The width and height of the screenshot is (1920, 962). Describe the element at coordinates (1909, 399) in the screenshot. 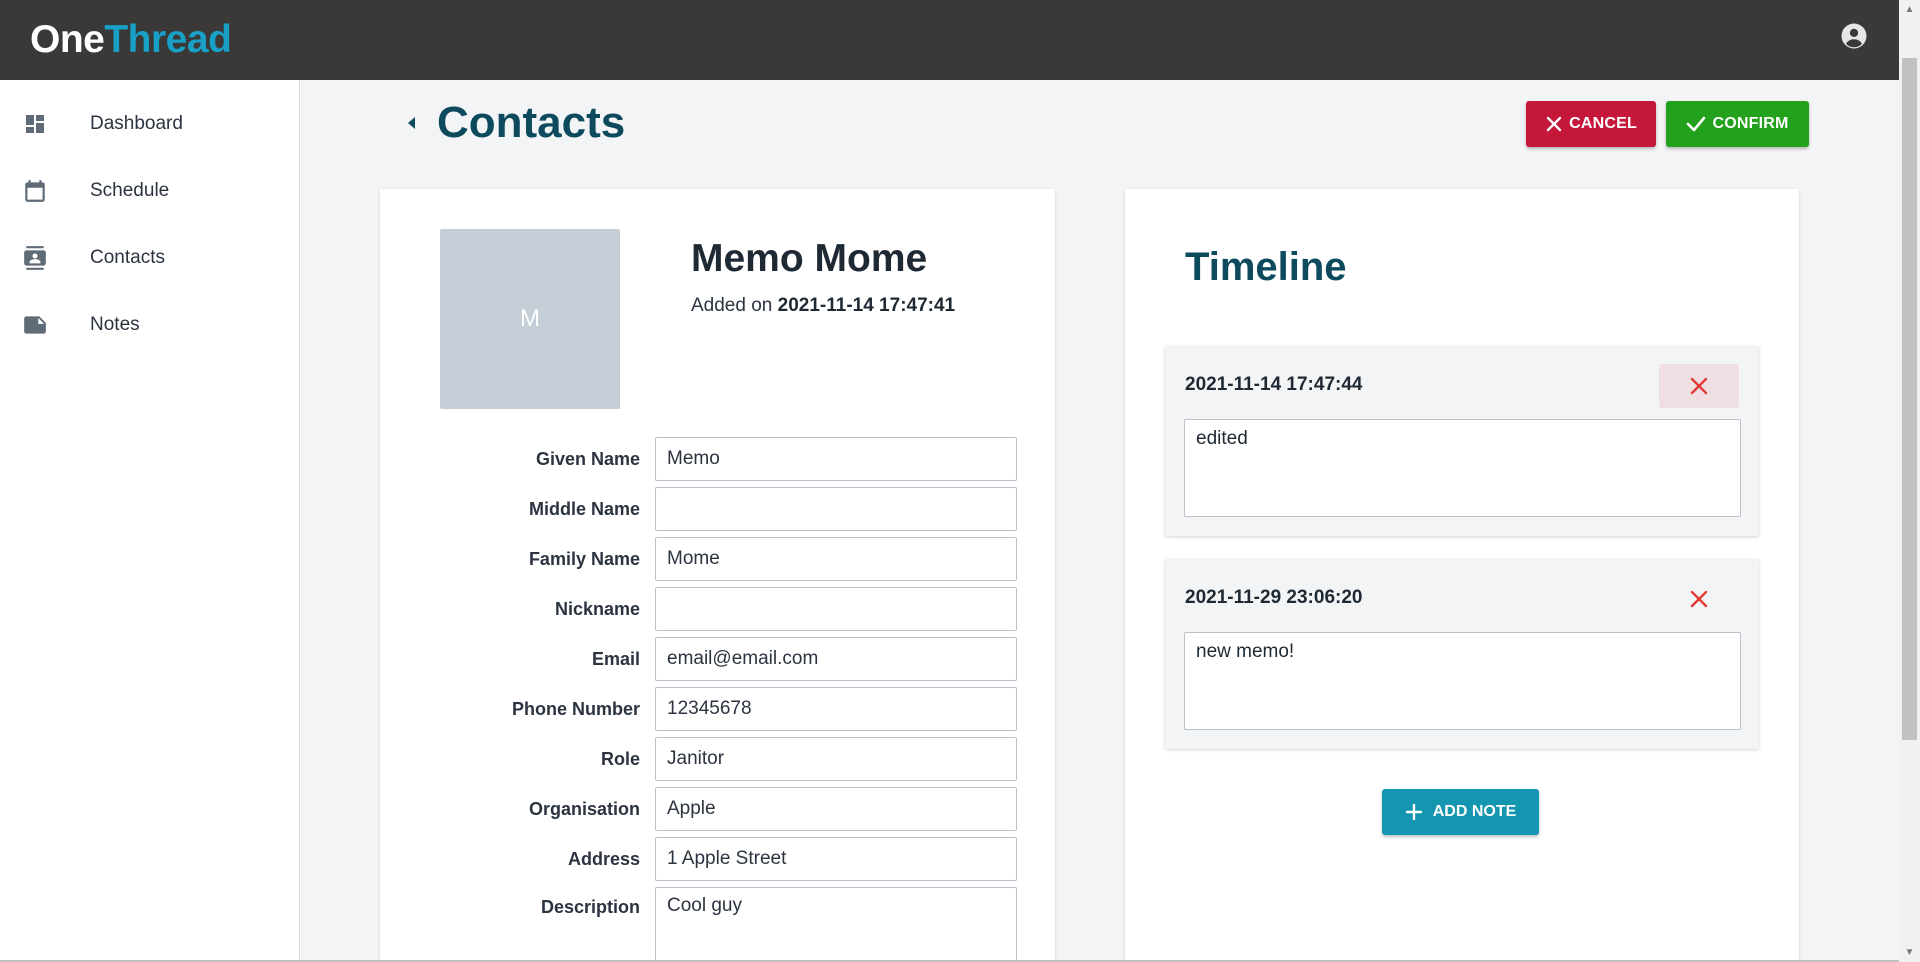

I see `scroll-thumb` at that location.